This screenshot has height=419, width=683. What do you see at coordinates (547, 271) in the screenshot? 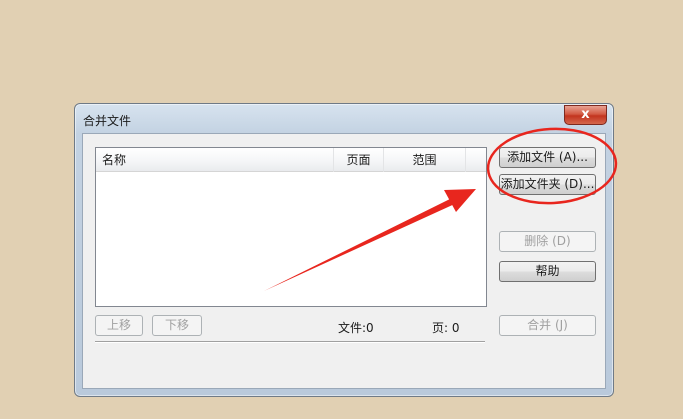
I see `help-button: 帮助` at bounding box center [547, 271].